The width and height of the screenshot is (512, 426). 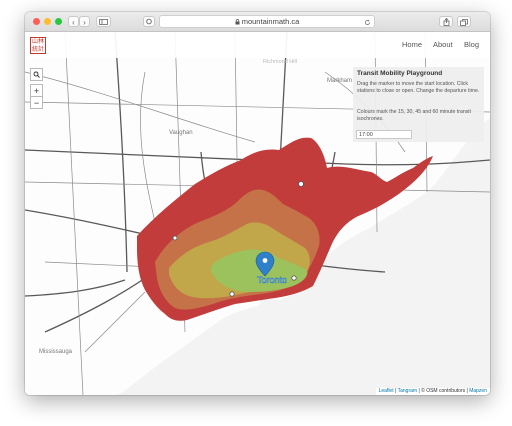 I want to click on site-header: 山林統計 Home About Blog, so click(x=257, y=45).